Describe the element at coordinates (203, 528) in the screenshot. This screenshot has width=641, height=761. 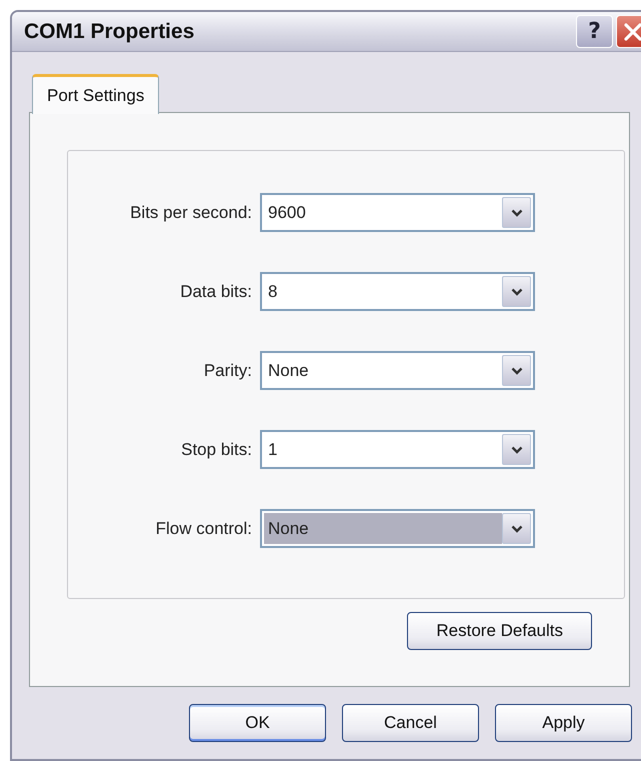
I see `field-label: Flow control:` at that location.